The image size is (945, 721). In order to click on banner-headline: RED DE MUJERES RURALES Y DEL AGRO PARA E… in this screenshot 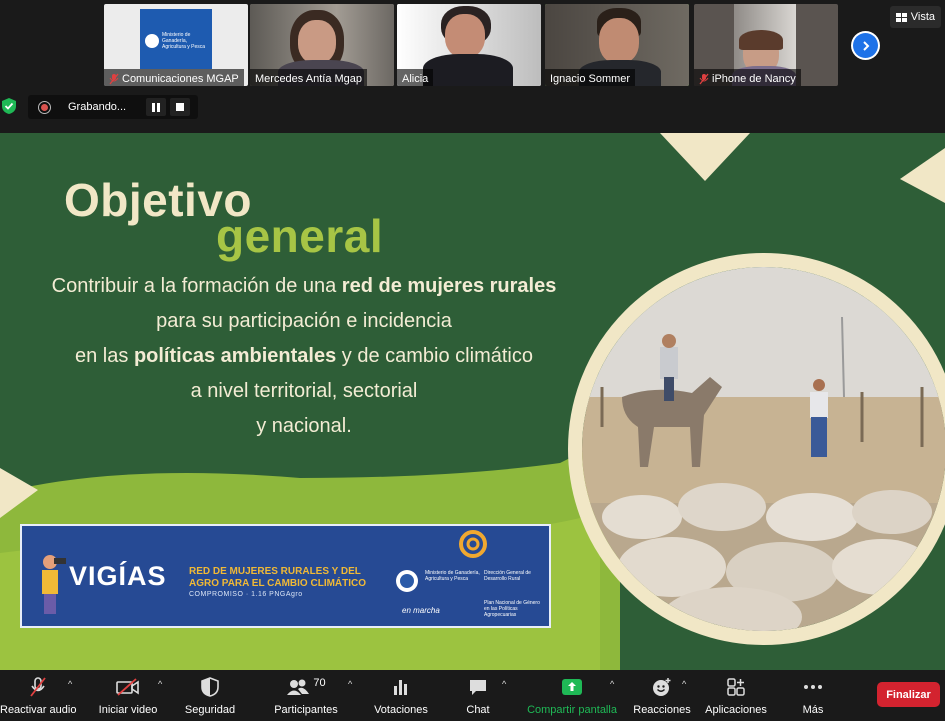, I will do `click(278, 577)`.